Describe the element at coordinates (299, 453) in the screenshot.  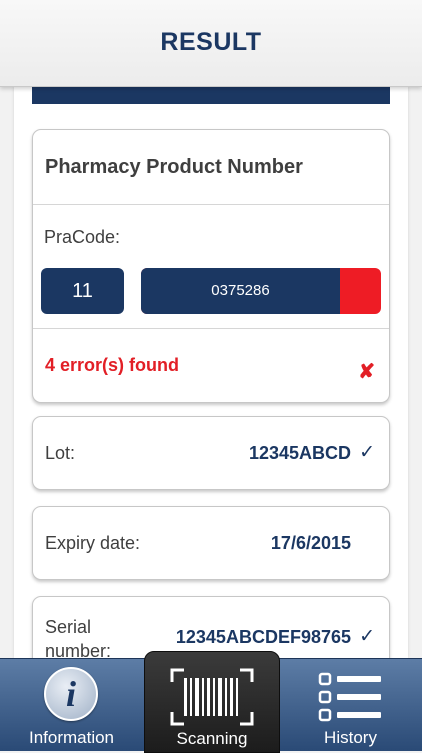
I see `lot-value: 12345ABCD` at that location.